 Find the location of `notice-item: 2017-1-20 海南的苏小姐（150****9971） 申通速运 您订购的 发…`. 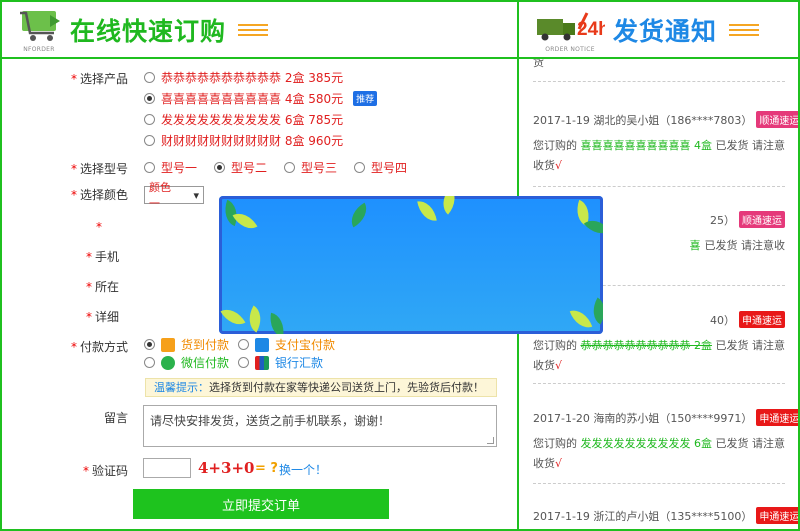

notice-item: 2017-1-20 海南的苏小姐（150****9971） 申通速运 您订购的 发… is located at coordinates (665, 441).